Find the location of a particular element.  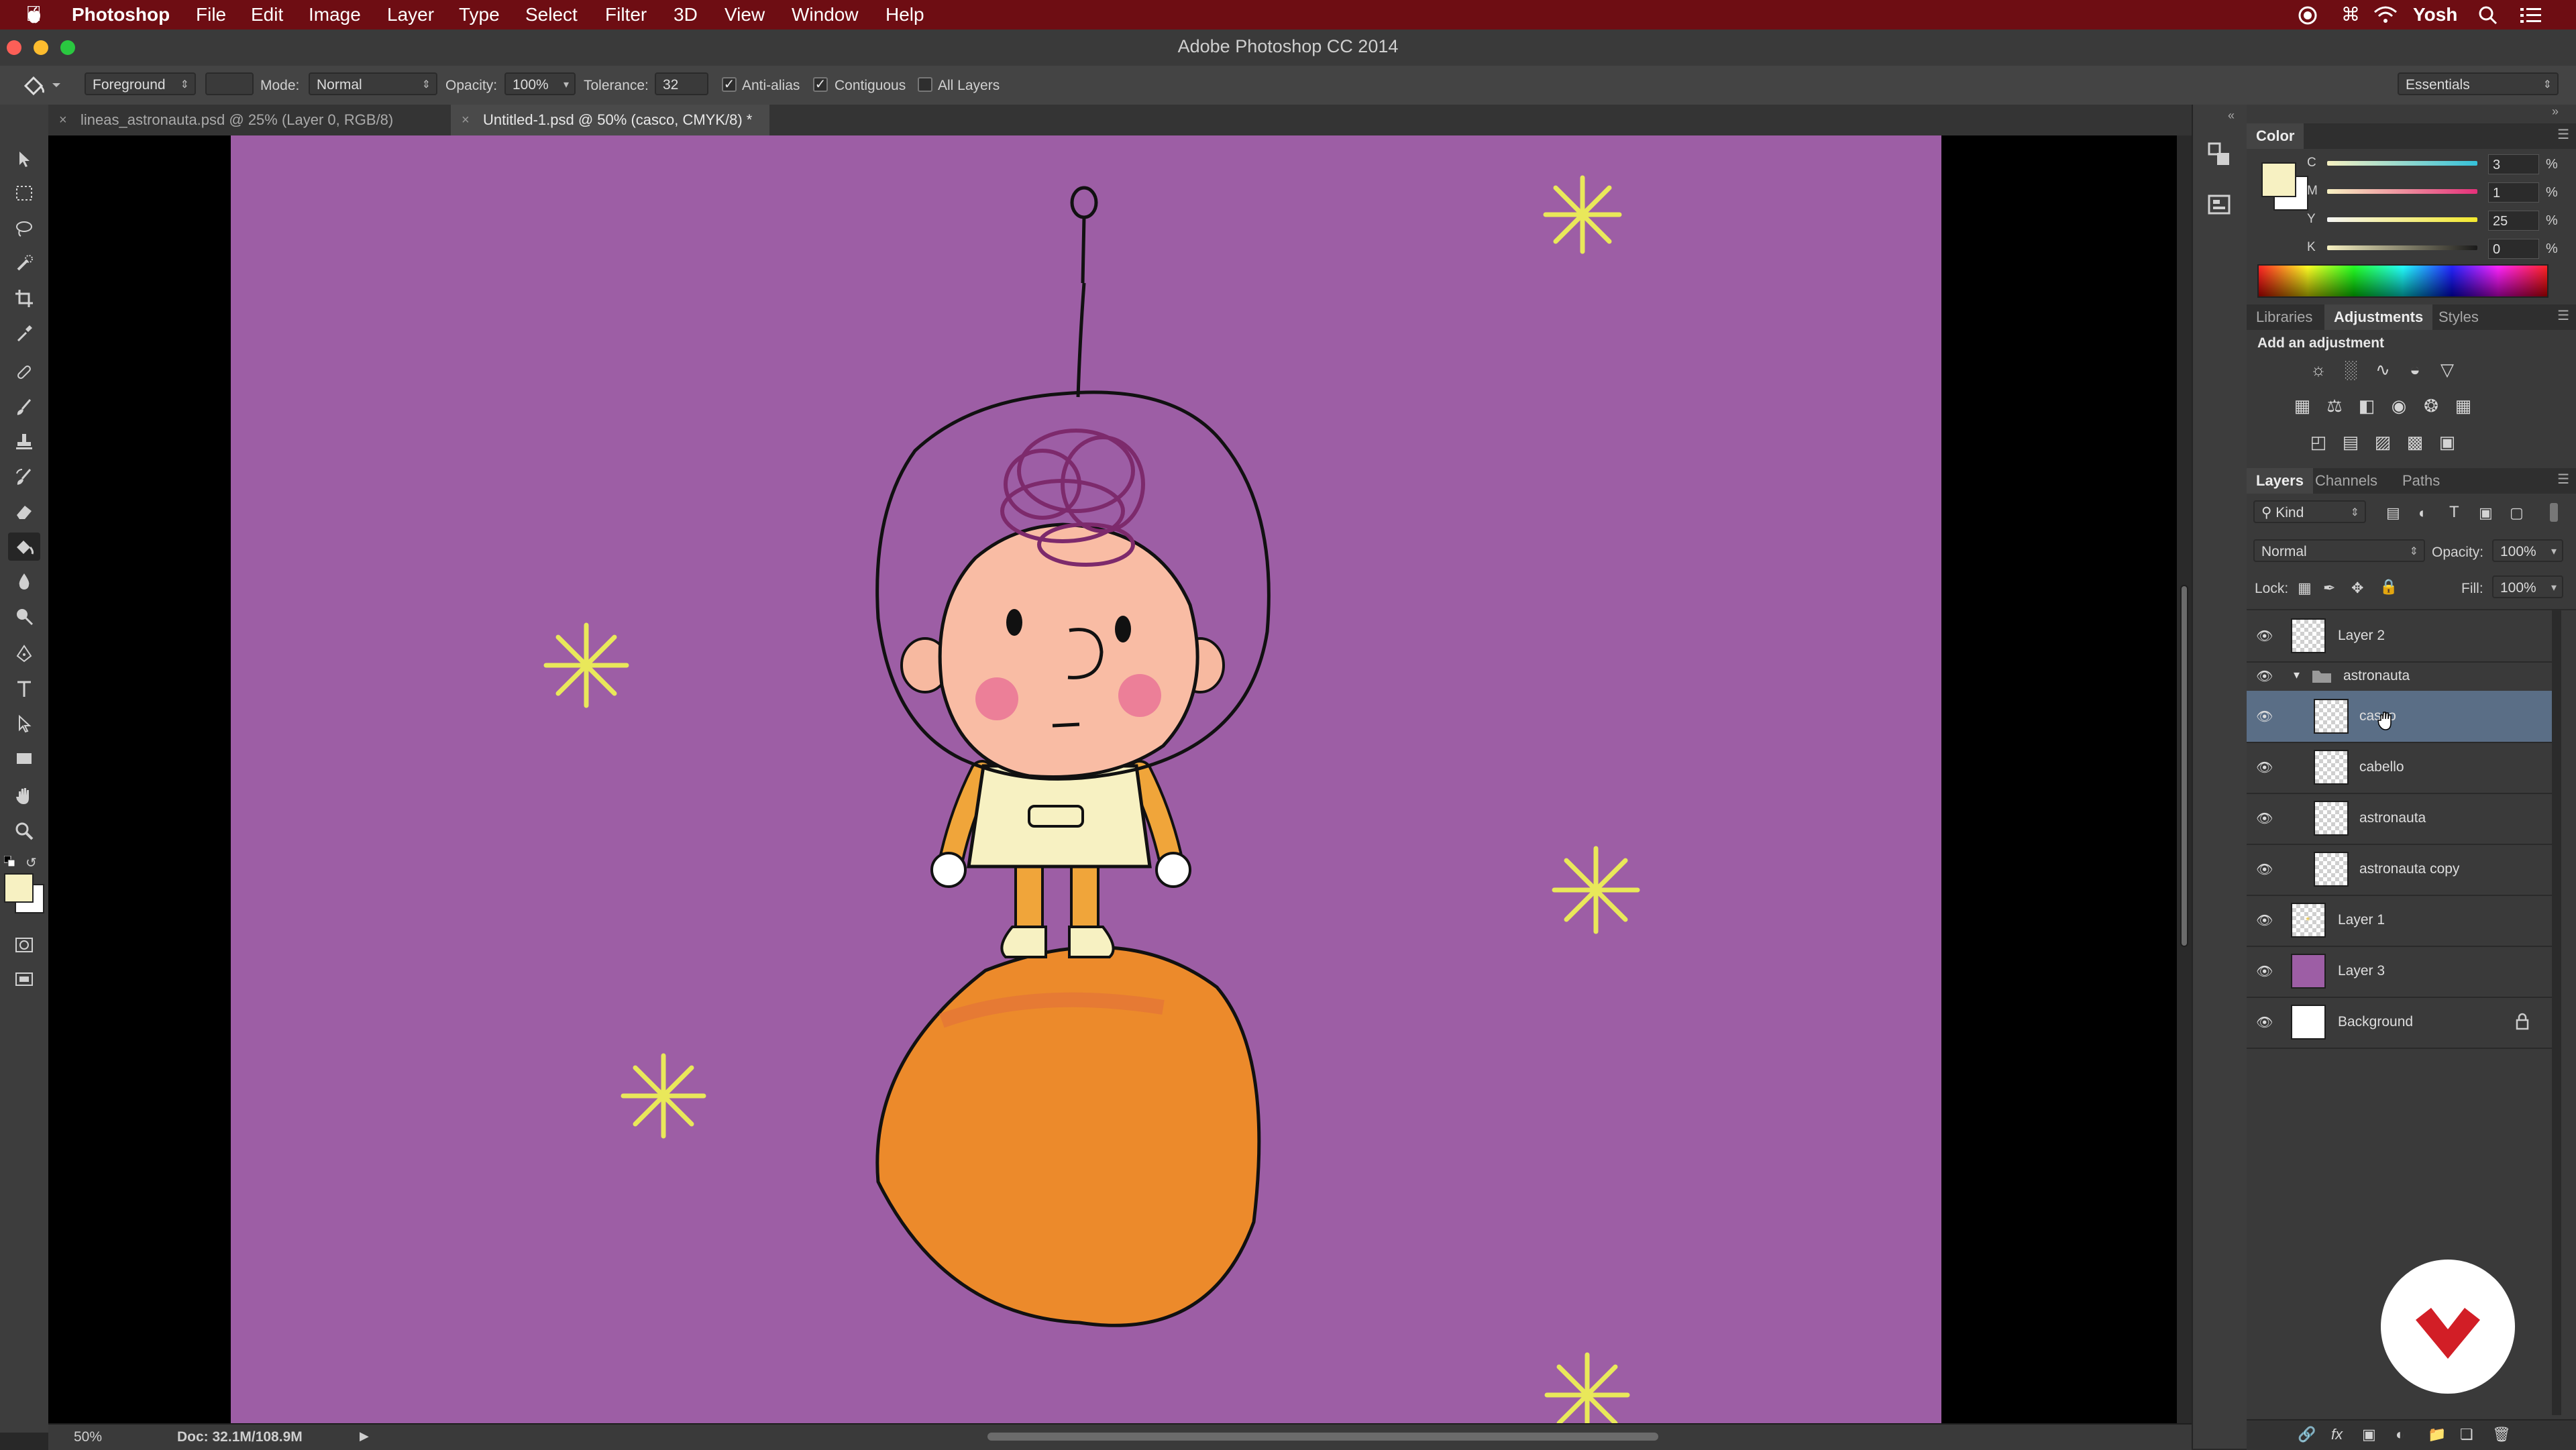

menu-view: View is located at coordinates (744, 14).